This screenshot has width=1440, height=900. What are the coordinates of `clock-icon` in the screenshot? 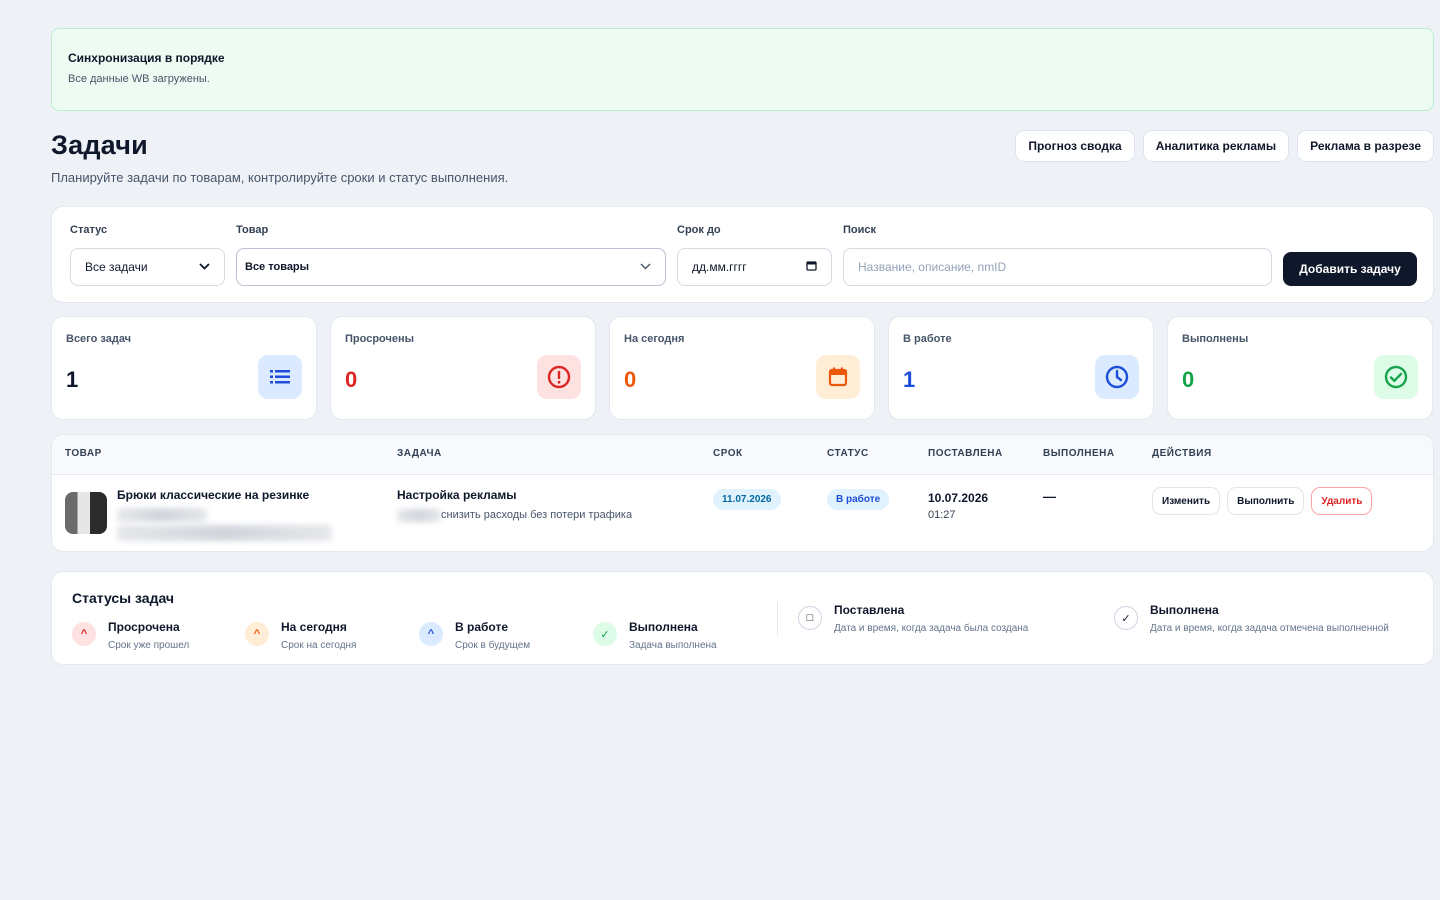 It's located at (1117, 377).